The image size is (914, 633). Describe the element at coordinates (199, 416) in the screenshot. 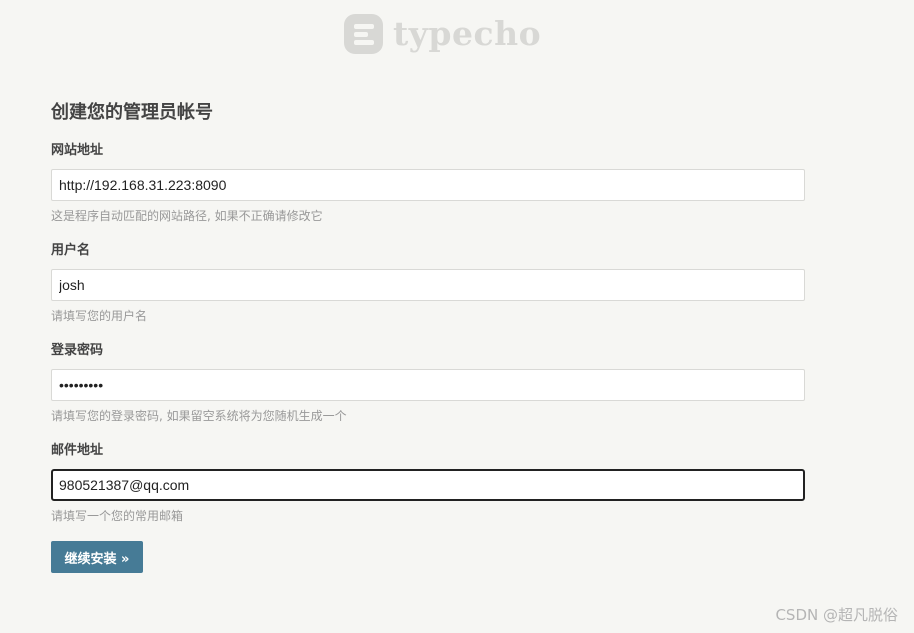

I see `password-hint: 请填写您的登录密码, 如果留空系统将为您随机生成一个` at that location.